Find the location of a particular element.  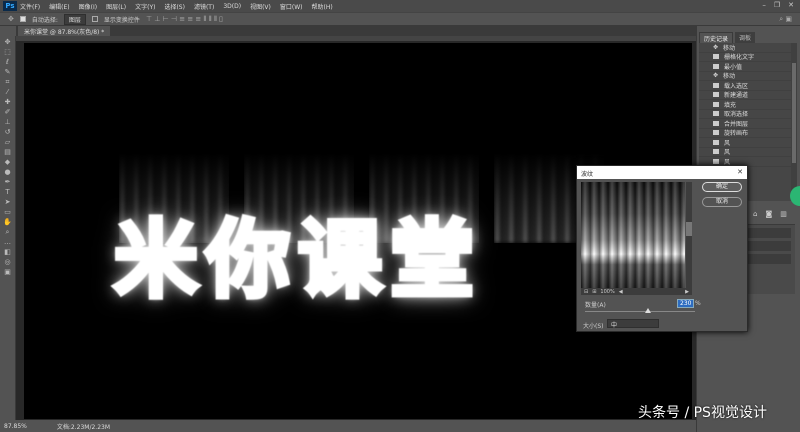

search-icon: ⌕ ▣ is located at coordinates (785, 19).